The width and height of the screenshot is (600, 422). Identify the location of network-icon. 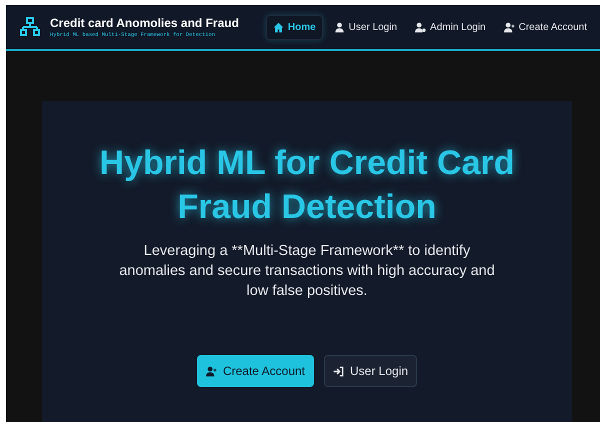
(30, 27).